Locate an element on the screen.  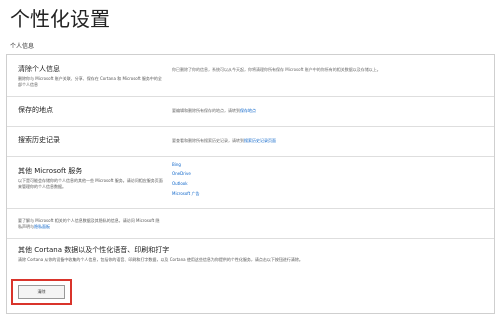
saved-places-link: 保存地点 is located at coordinates (248, 110).